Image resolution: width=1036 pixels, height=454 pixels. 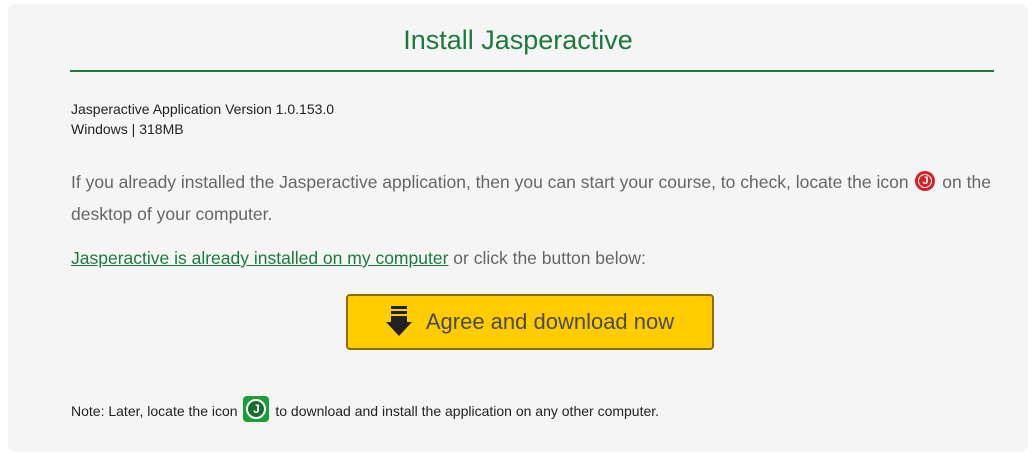 What do you see at coordinates (532, 71) in the screenshot?
I see `title-divider` at bounding box center [532, 71].